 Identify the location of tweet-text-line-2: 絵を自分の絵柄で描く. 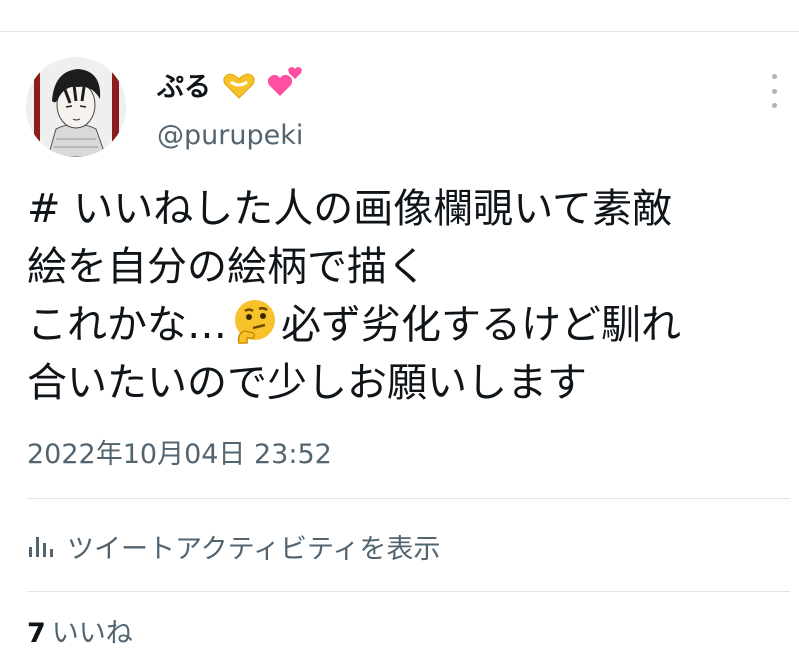
(227, 267).